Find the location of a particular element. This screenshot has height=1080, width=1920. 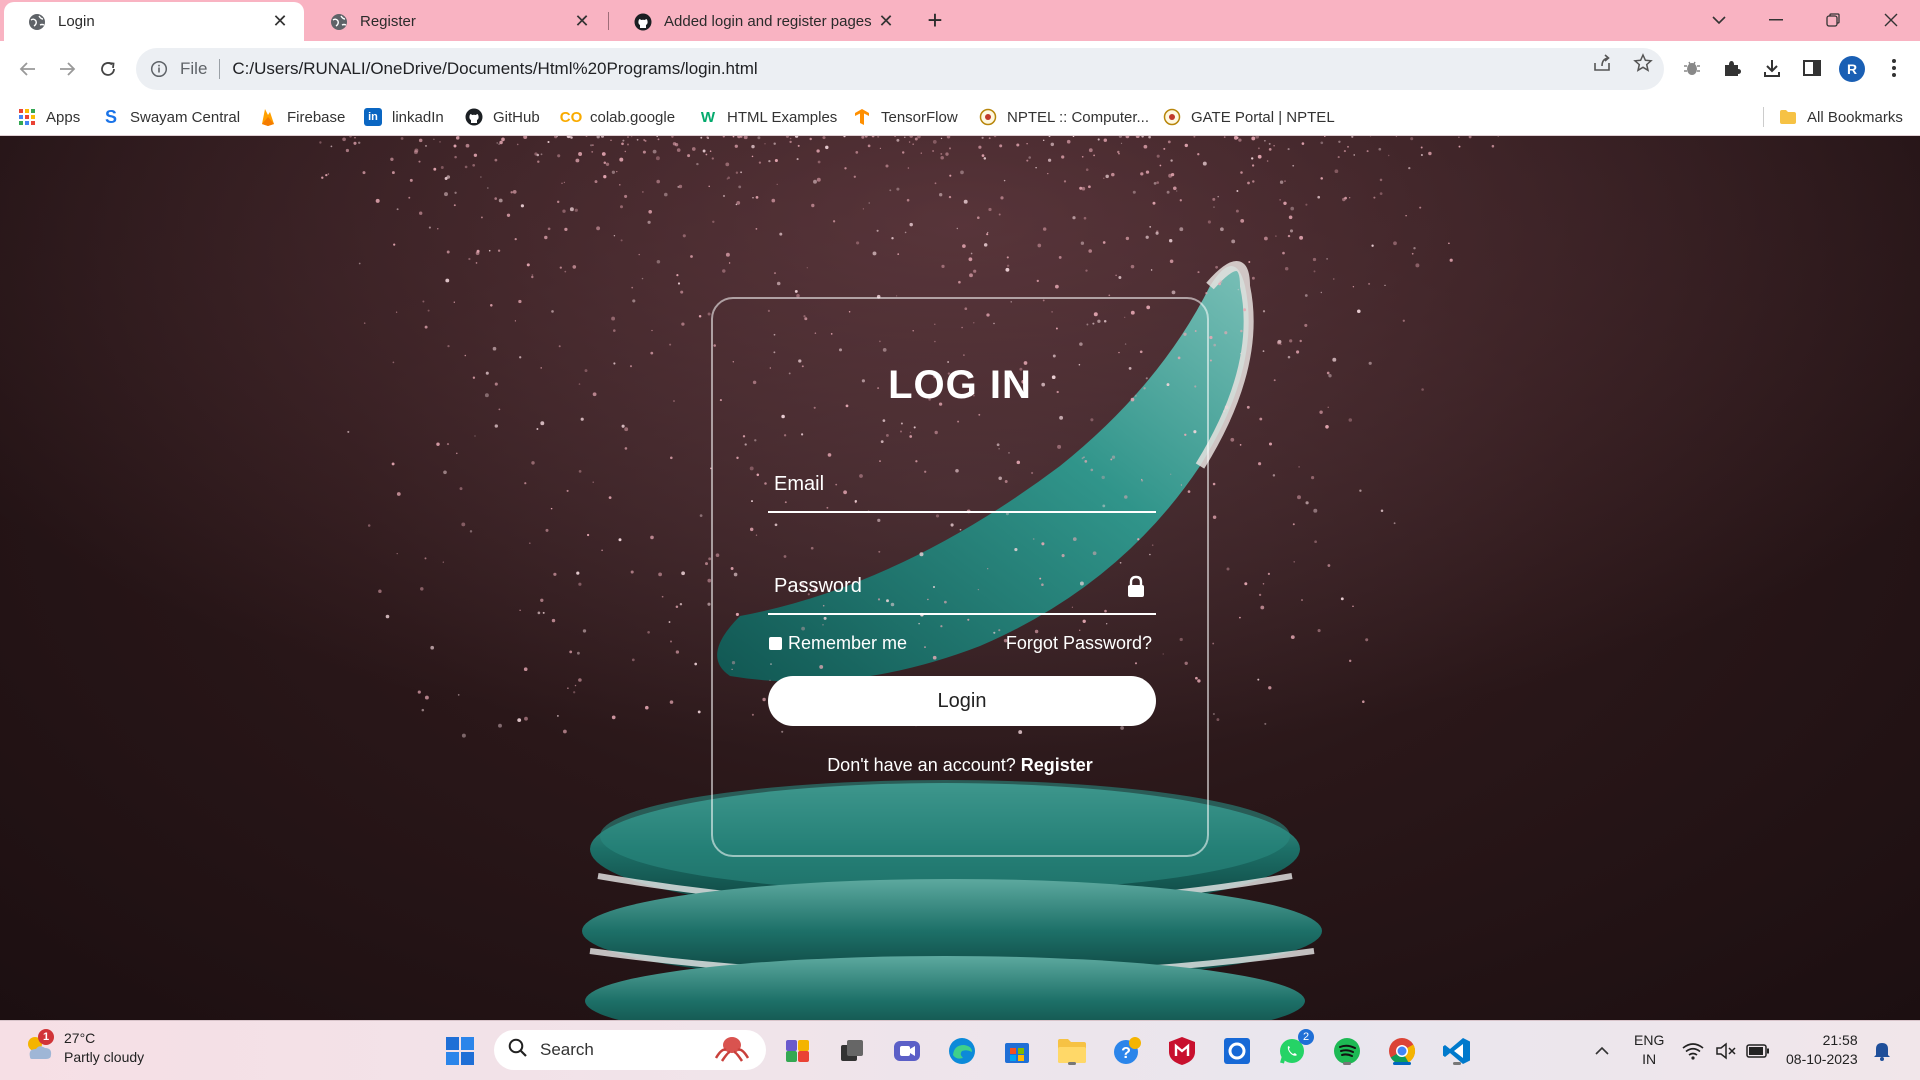

language-indicator: ENG IN is located at coordinates (1649, 1050).